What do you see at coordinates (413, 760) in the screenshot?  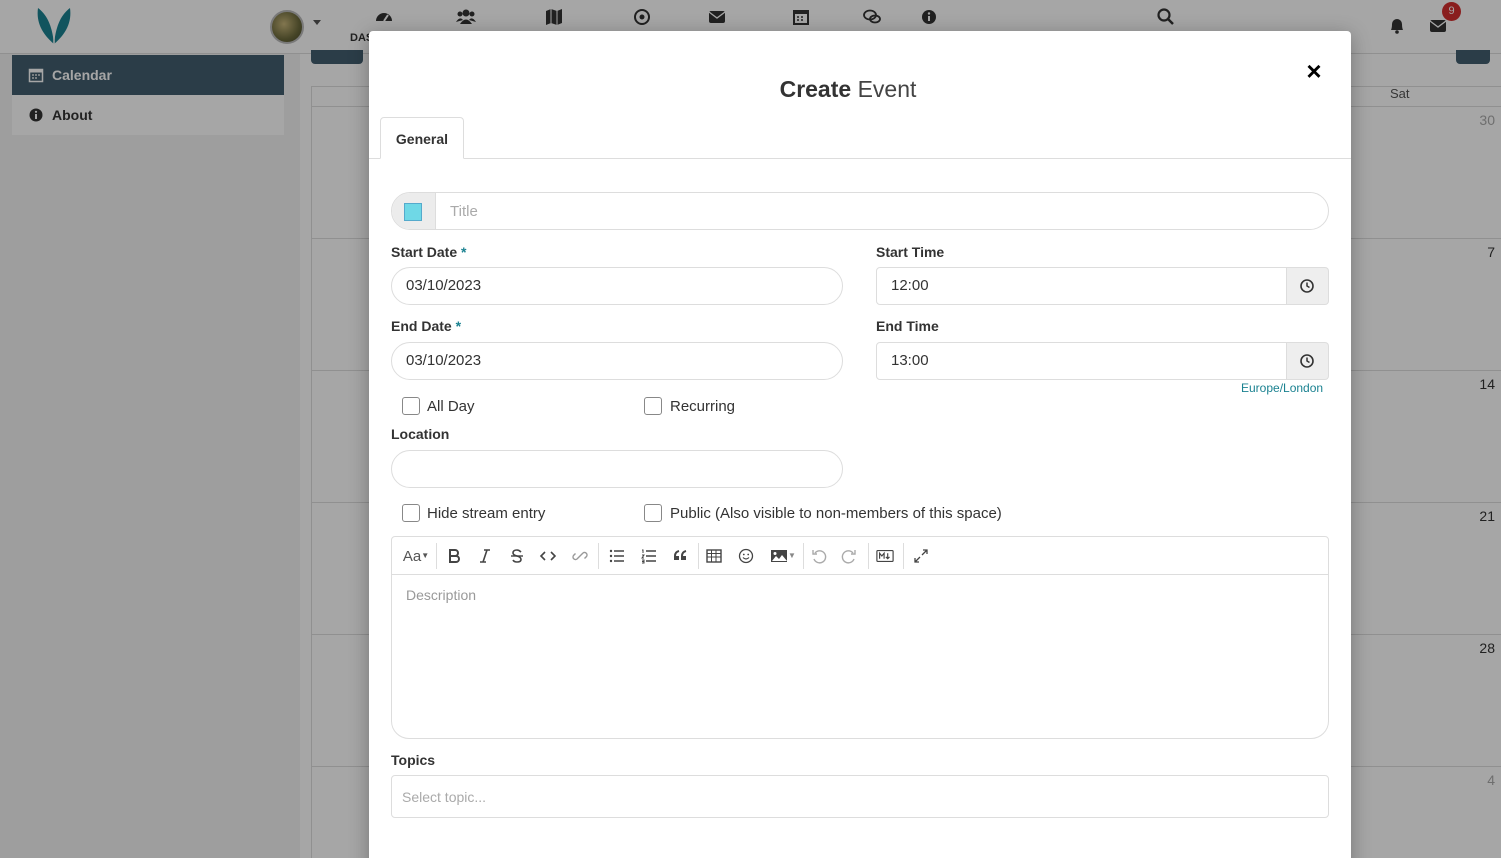 I see `topics-label: Topics` at bounding box center [413, 760].